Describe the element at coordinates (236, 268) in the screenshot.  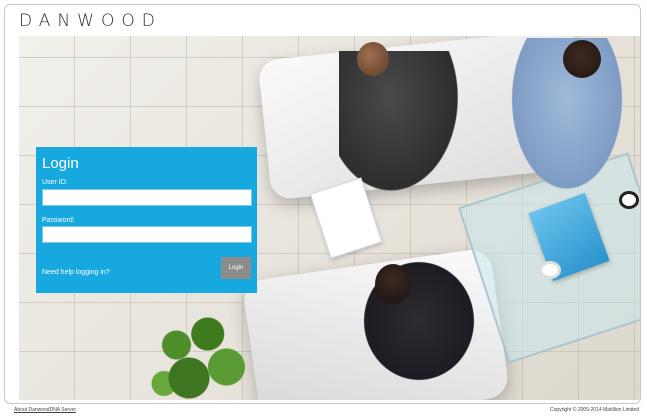
I see `login-button: Login` at that location.